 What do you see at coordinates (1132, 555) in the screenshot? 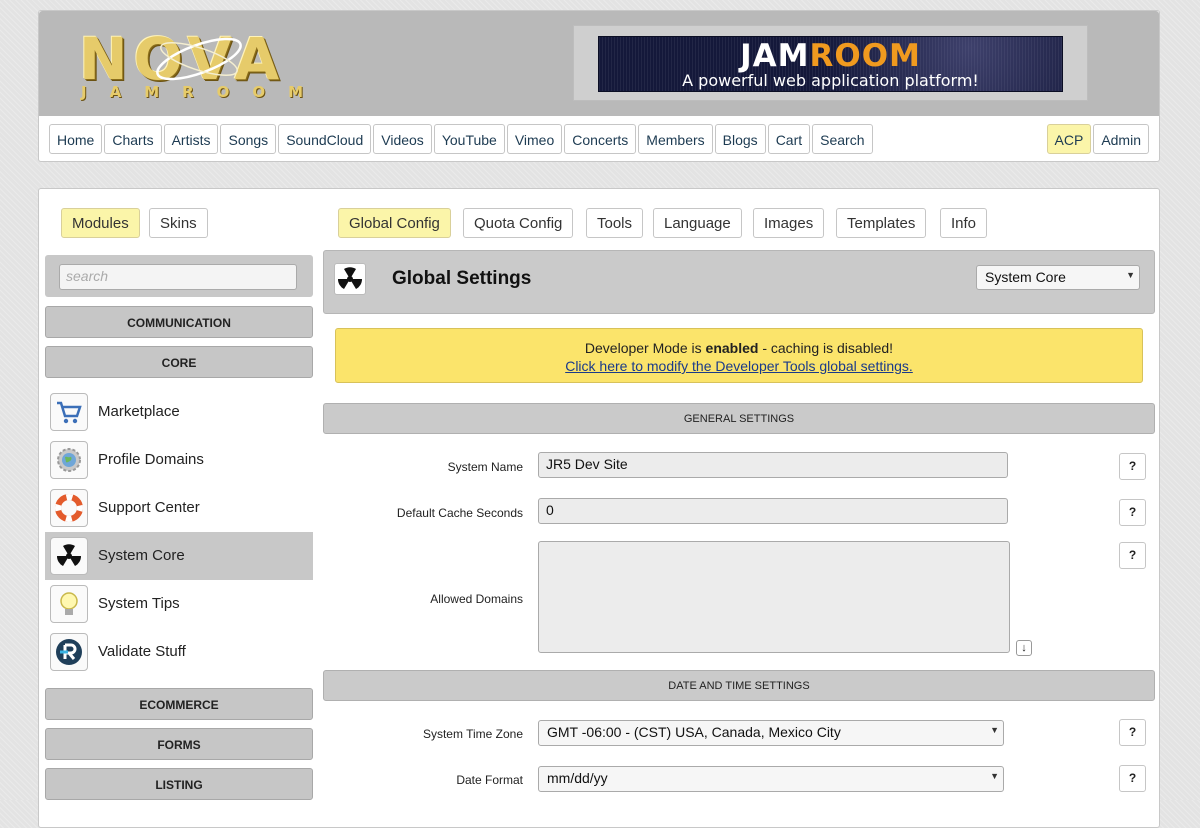
I see `help-button-allowed-domains: ?` at bounding box center [1132, 555].